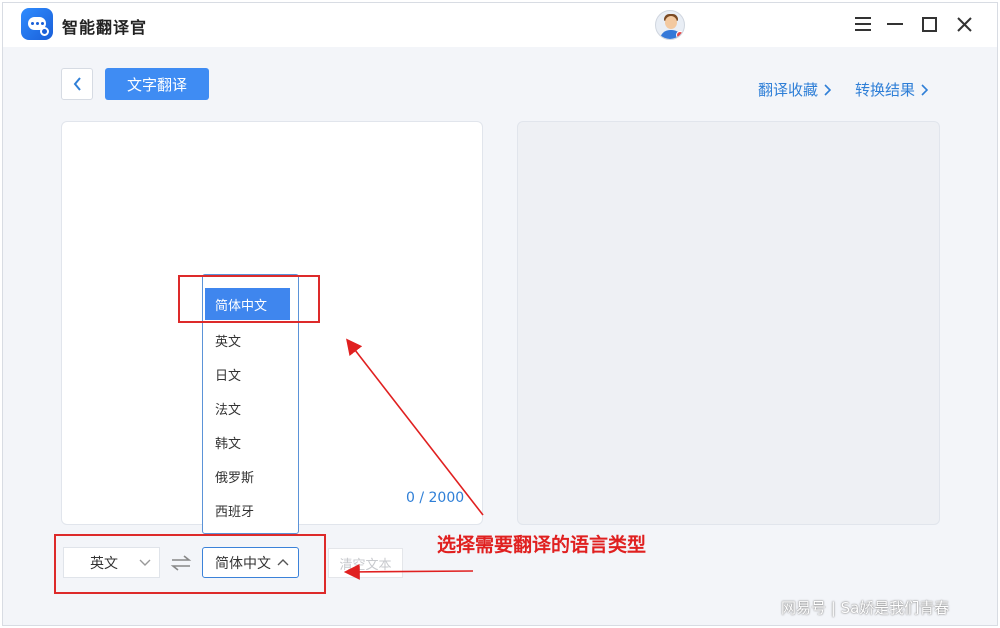  Describe the element at coordinates (228, 408) in the screenshot. I see `language-option: 法文` at that location.